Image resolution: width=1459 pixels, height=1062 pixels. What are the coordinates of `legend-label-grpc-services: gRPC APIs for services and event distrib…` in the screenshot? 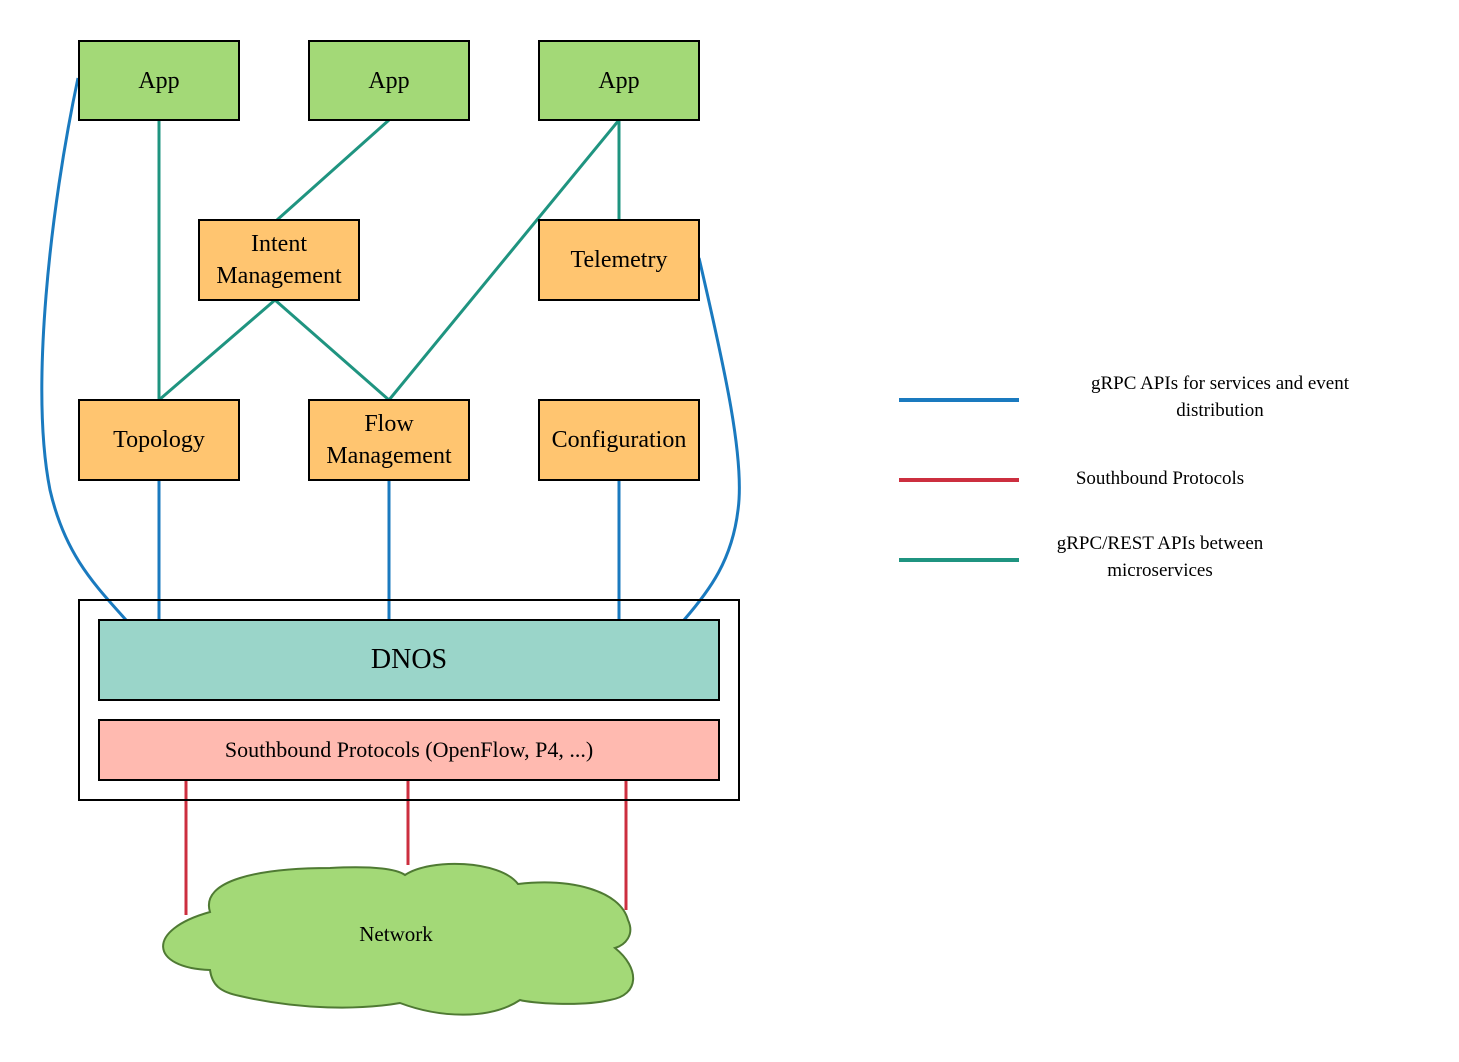 It's located at (1220, 397).